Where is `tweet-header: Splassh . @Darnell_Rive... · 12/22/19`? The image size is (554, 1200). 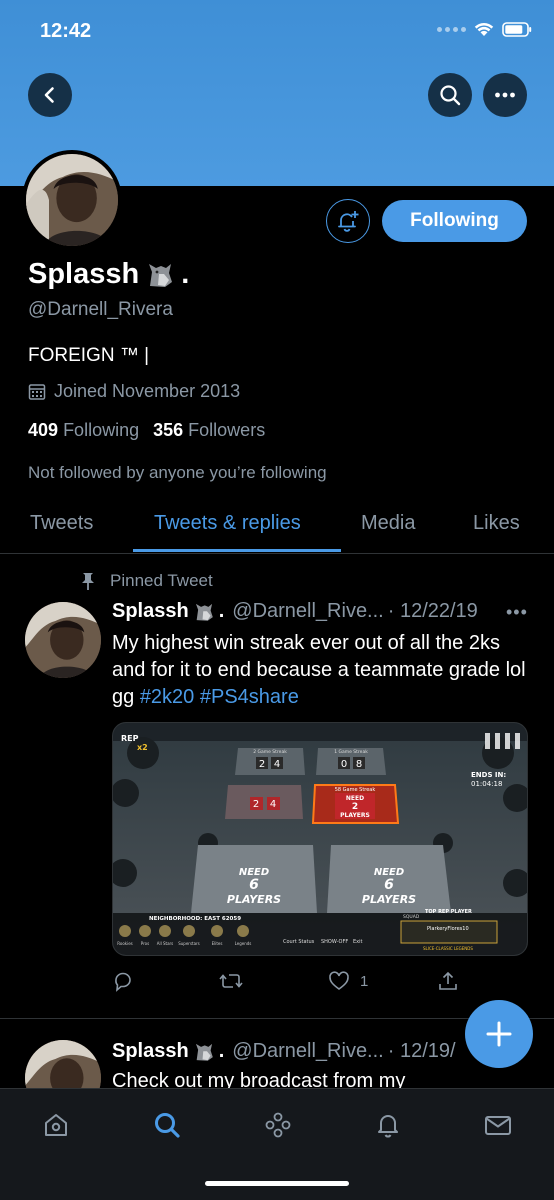
tweet-header: Splassh . @Darnell_Rive... · 12/22/19 is located at coordinates (295, 611).